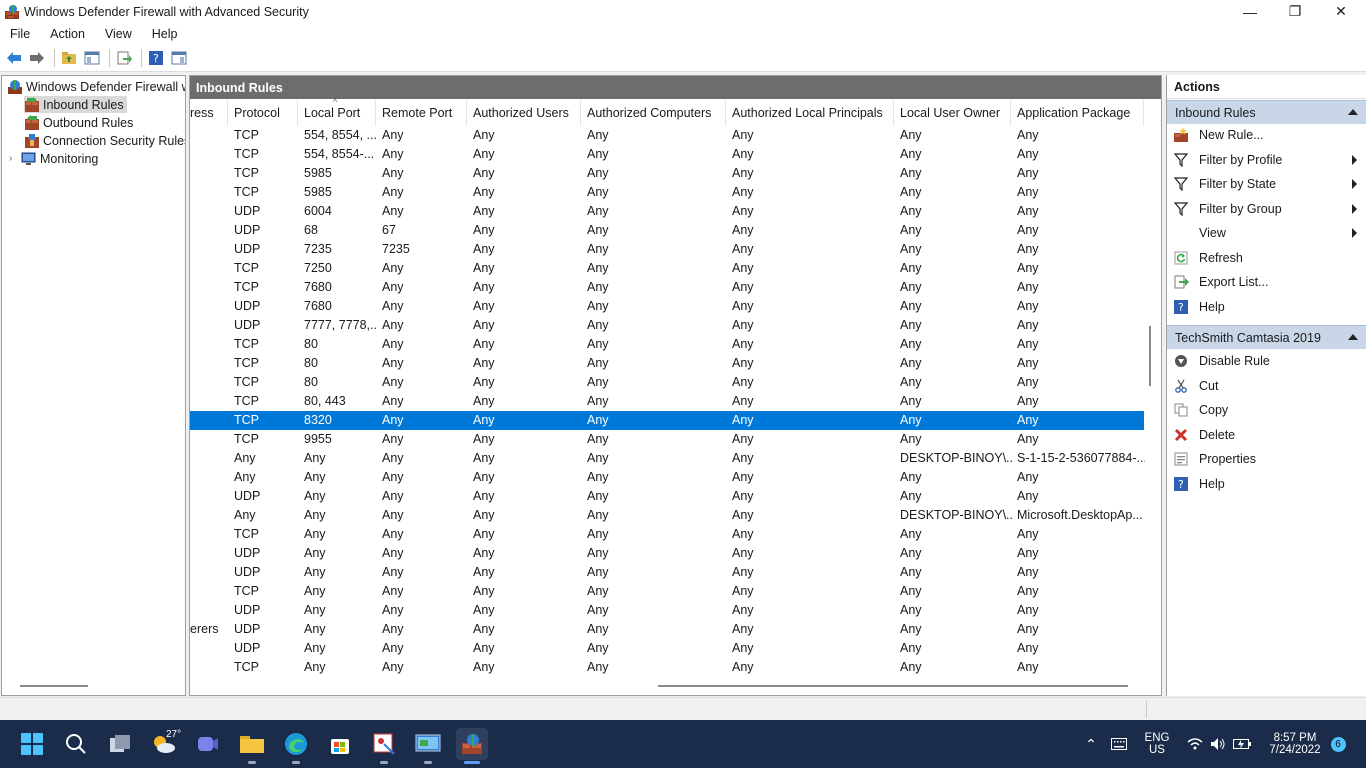 The width and height of the screenshot is (1366, 768). What do you see at coordinates (667, 477) in the screenshot?
I see `table-row: Any Any Any Any Any Any Any Any` at bounding box center [667, 477].